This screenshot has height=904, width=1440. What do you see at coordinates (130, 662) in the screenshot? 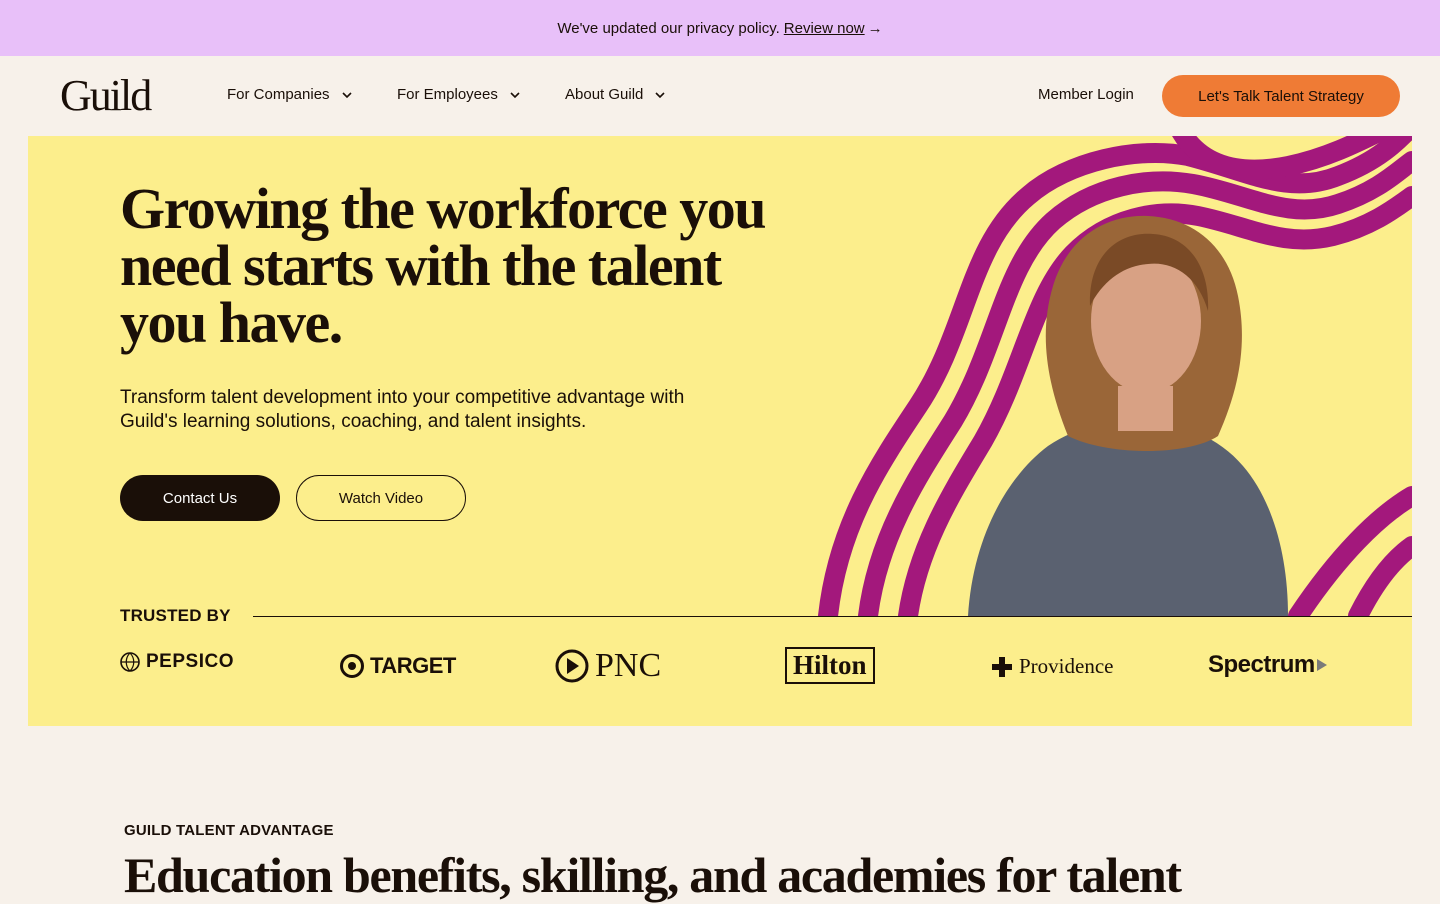
I see `globe-icon` at bounding box center [130, 662].